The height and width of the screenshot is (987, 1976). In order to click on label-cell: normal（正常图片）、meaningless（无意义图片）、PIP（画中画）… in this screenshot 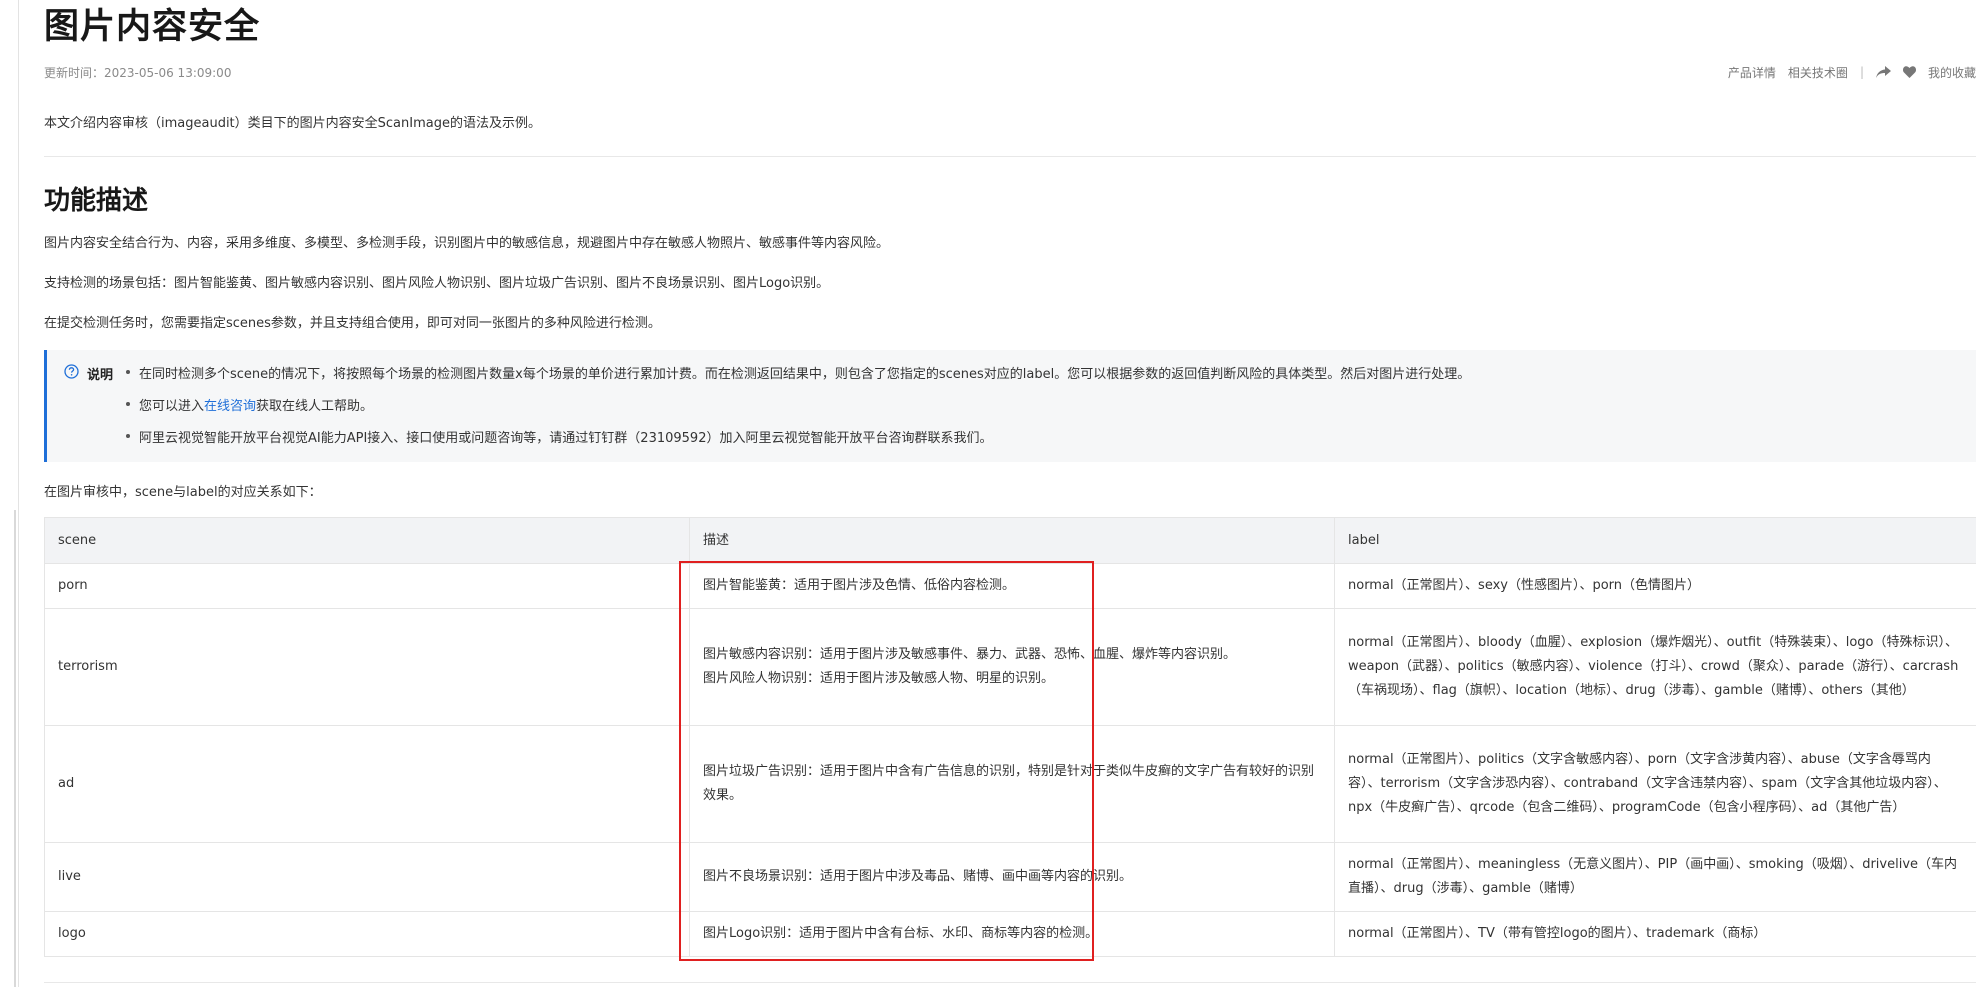, I will do `click(1655, 877)`.